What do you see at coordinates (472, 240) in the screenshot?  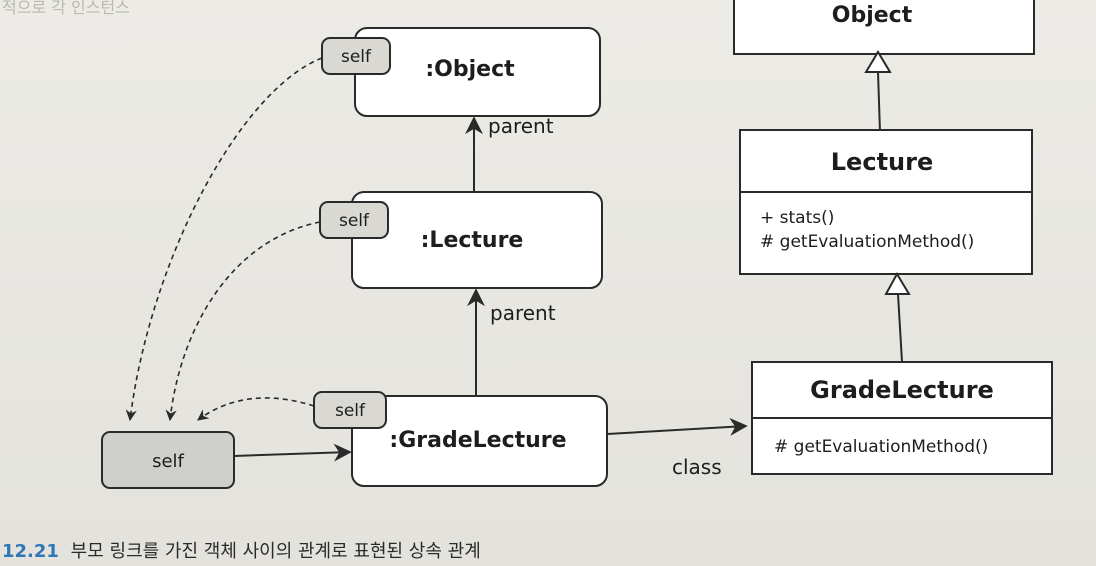 I see `lecture-instance-label: :Lecture` at bounding box center [472, 240].